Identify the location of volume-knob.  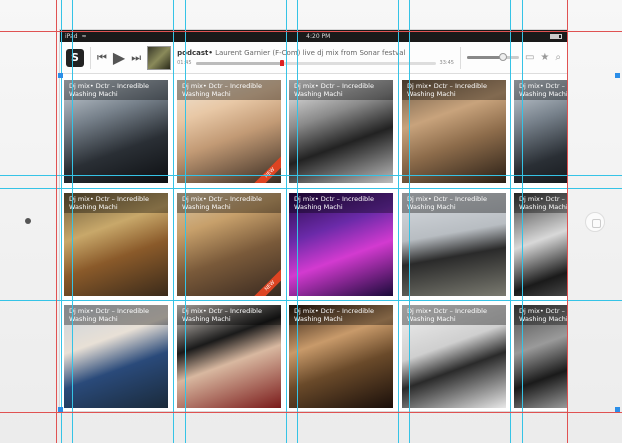
(503, 57).